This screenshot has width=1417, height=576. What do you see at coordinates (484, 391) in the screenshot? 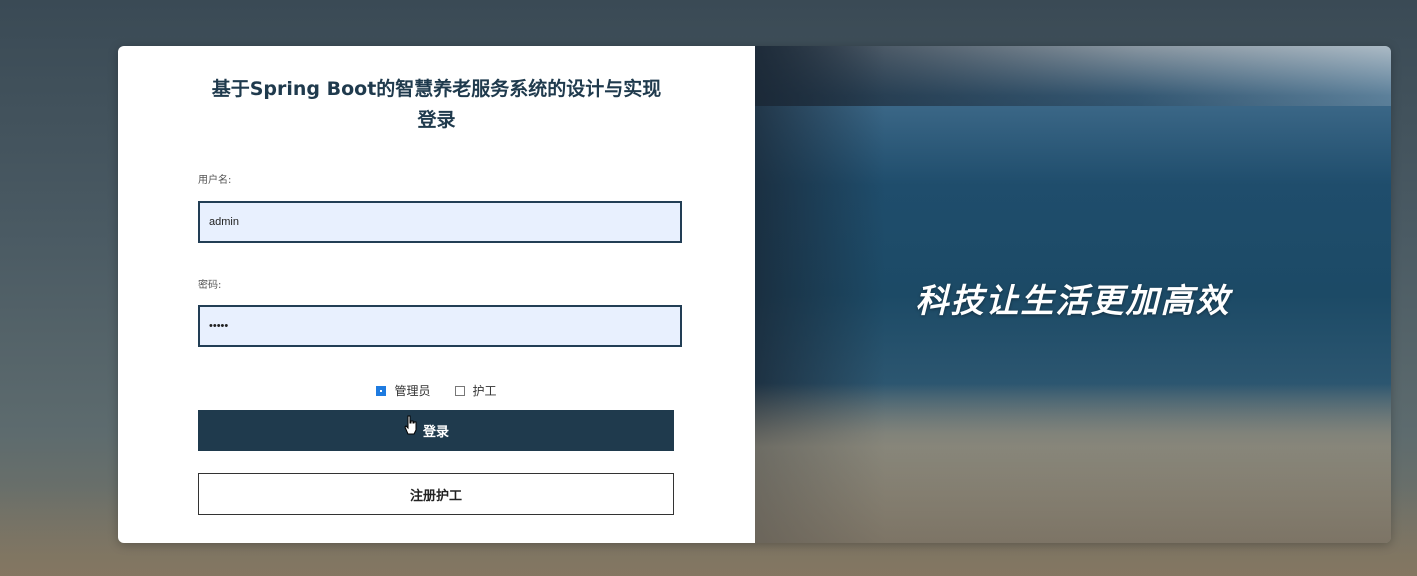
I see `role-nurse-label: 护工` at bounding box center [484, 391].